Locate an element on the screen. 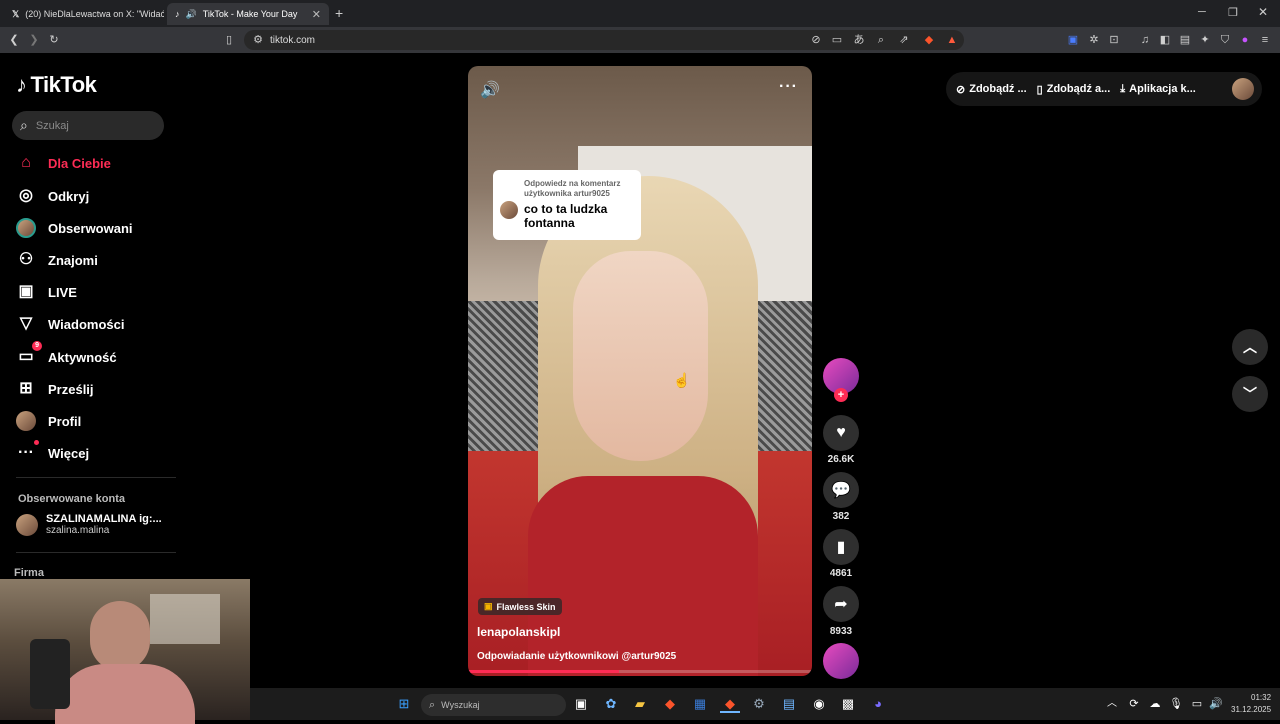  tray-mic-icon: 🎙 is located at coordinates (1176, 704).